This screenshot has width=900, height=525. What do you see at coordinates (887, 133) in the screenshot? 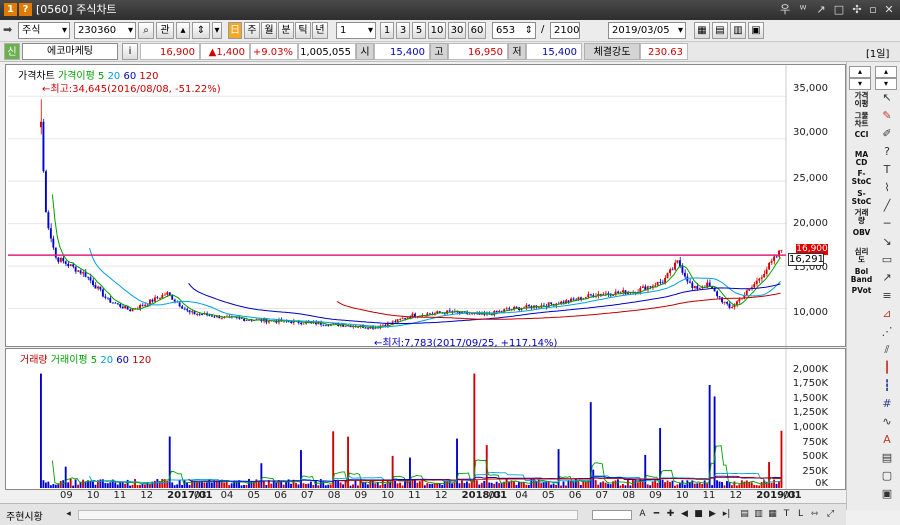
I see `draw-icon: ✐` at bounding box center [887, 133].